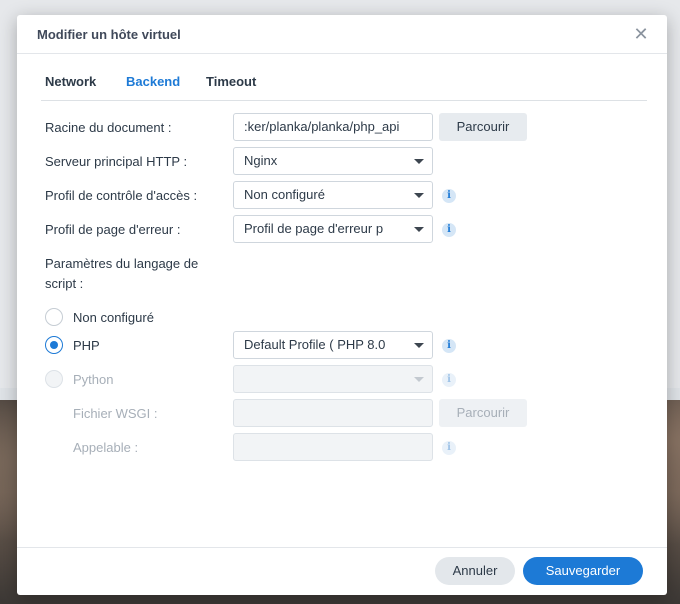  Describe the element at coordinates (314, 228) in the screenshot. I see `error-page-profile-value: Profil de page d'erreur p` at that location.